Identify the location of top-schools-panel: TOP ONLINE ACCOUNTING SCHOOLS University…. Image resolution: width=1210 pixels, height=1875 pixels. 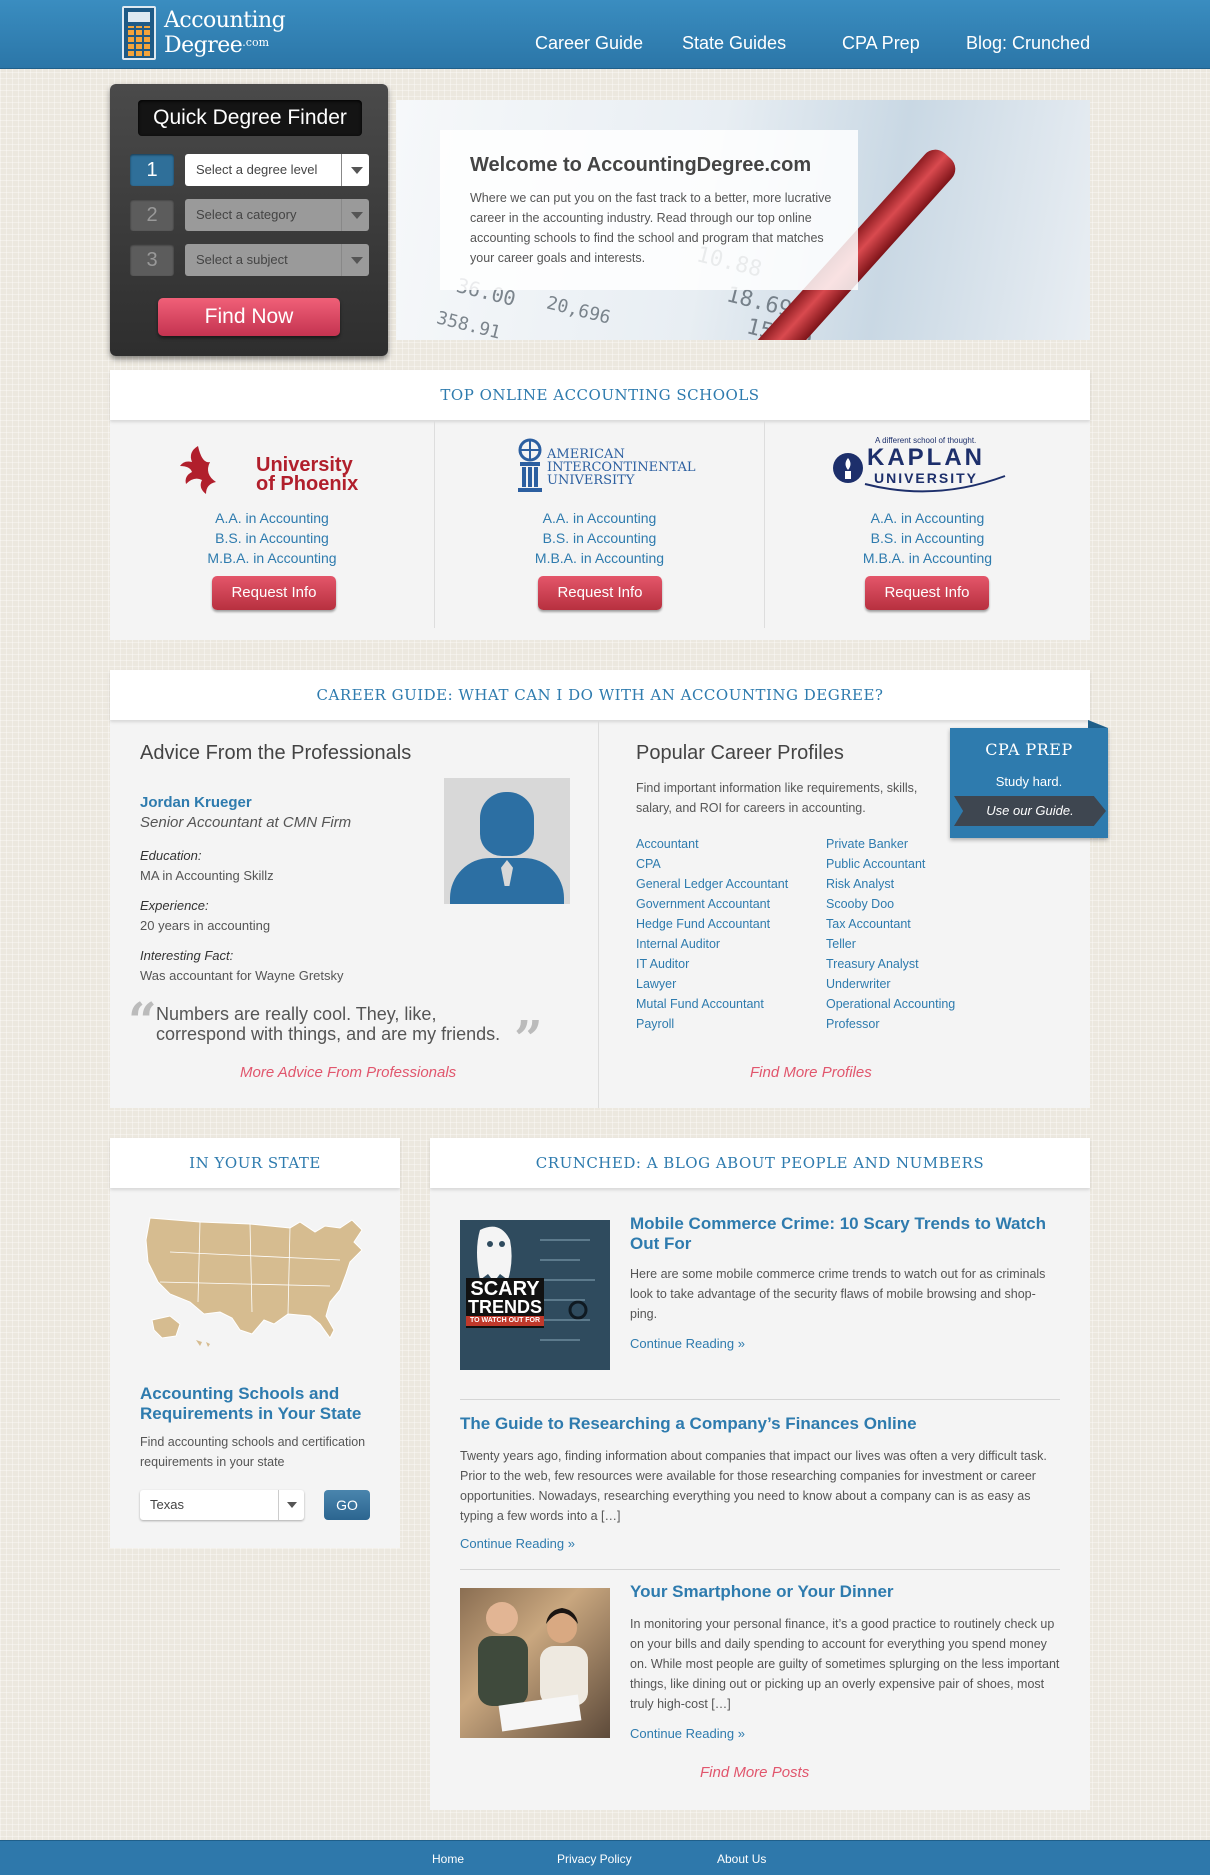
(600, 505).